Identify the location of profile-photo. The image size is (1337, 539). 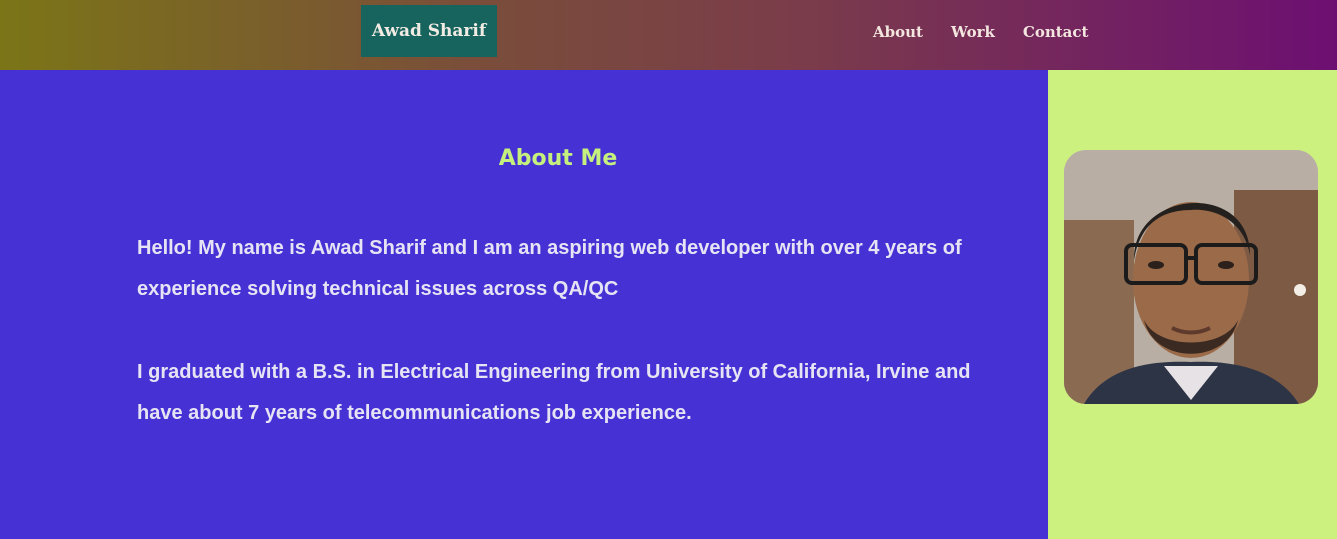
(1191, 277).